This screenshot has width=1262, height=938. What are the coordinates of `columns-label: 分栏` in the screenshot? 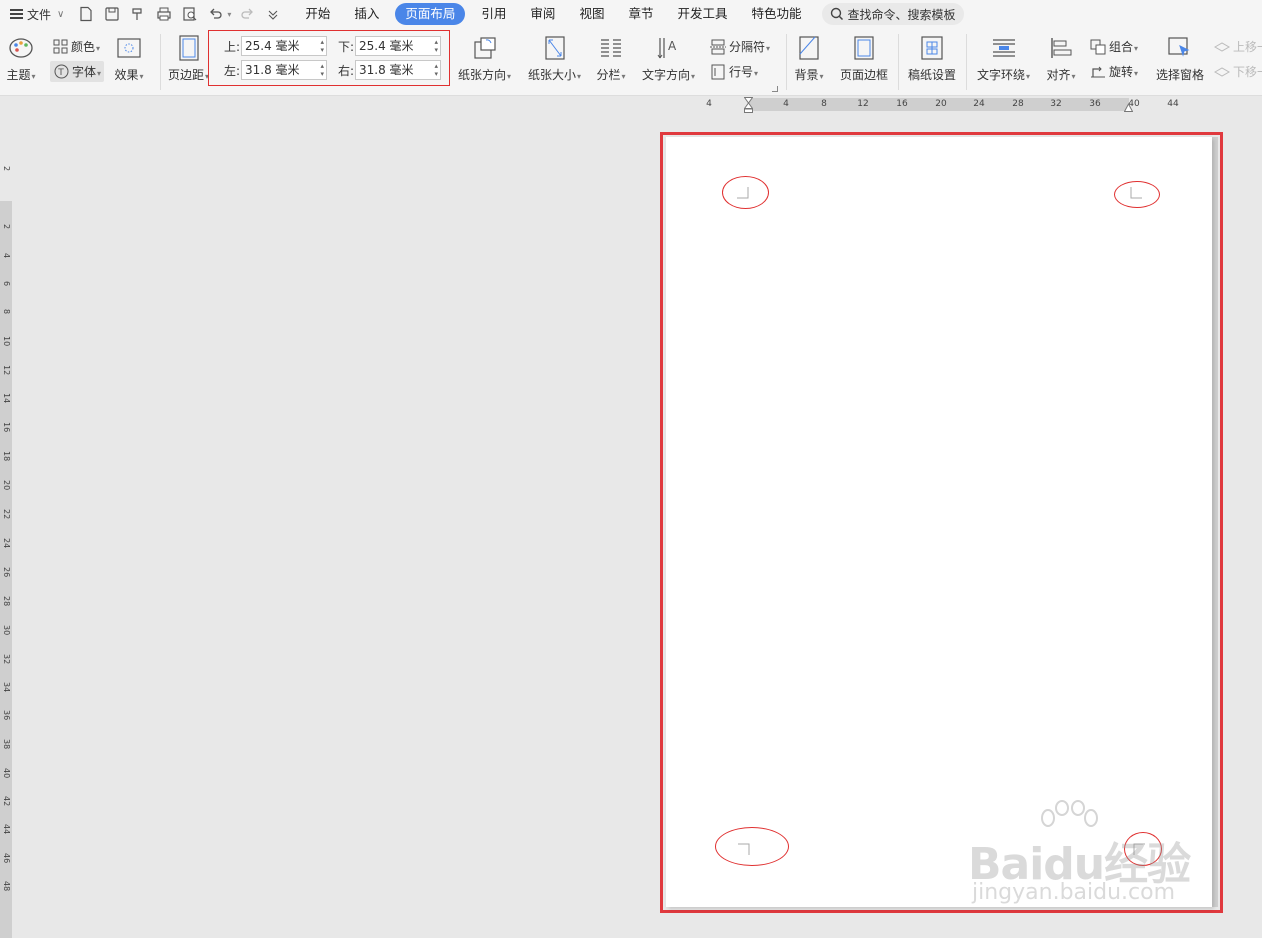 It's located at (610, 74).